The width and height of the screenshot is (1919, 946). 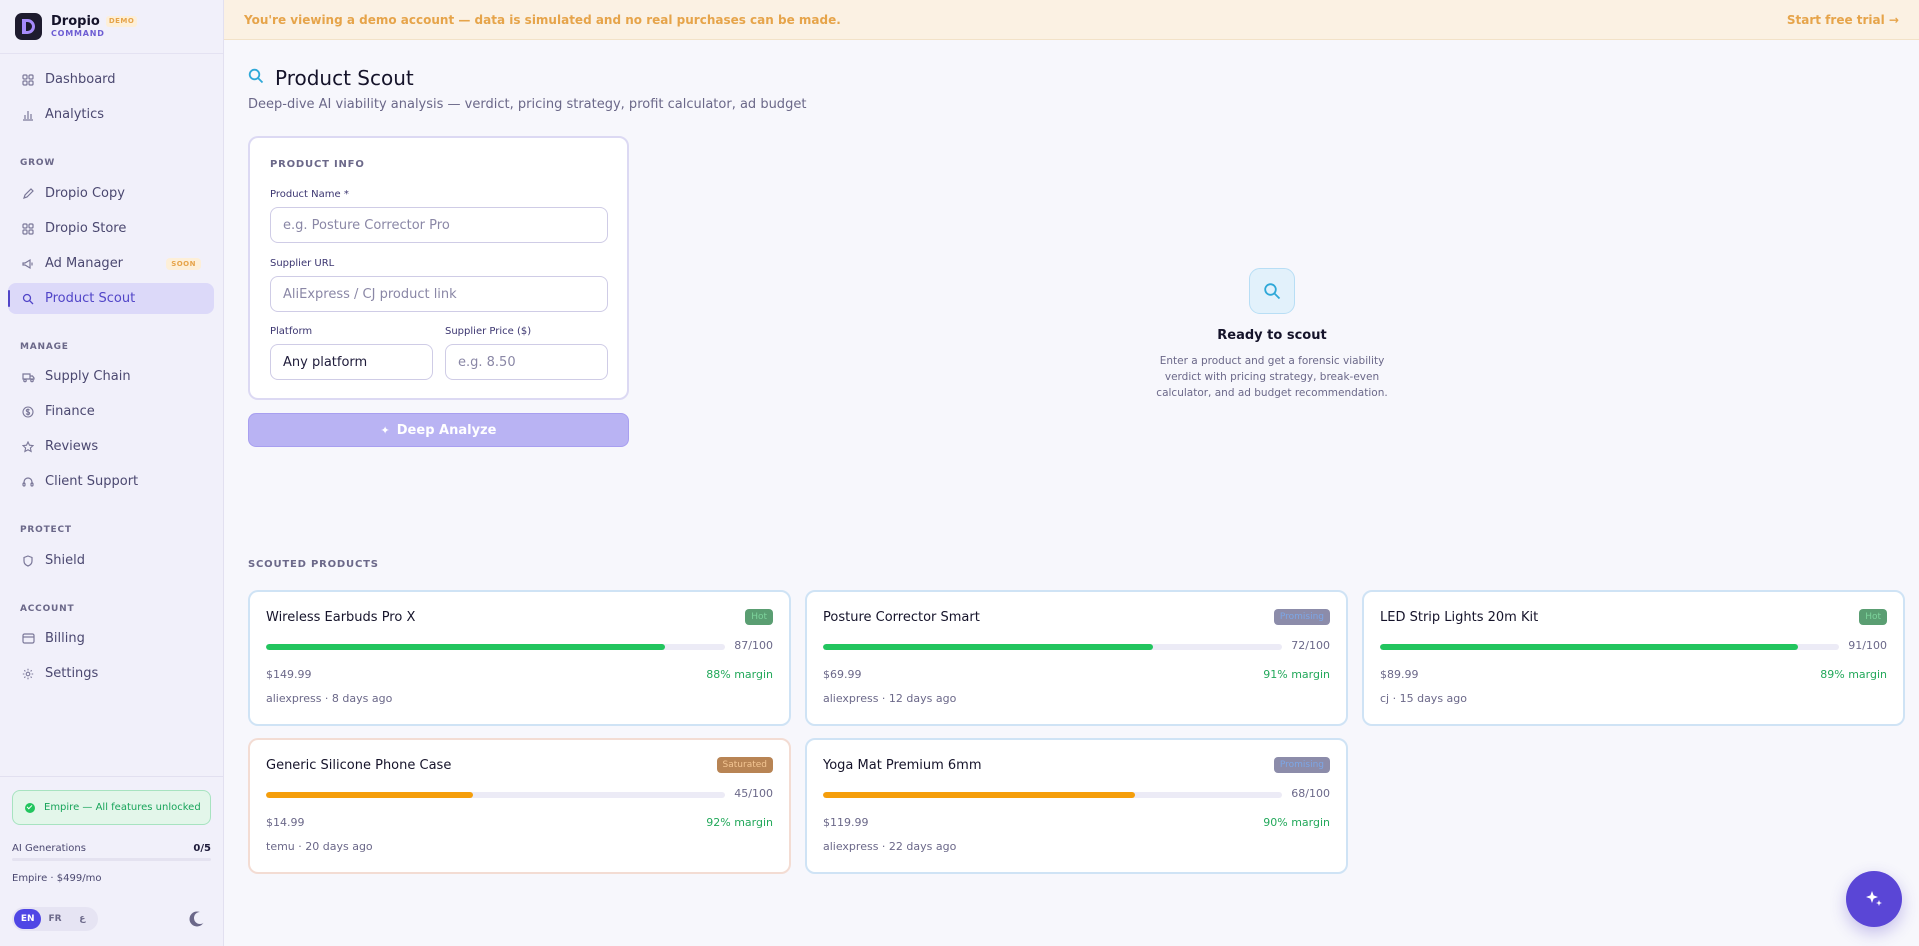 What do you see at coordinates (111, 673) in the screenshot?
I see `nav-settings: Settings` at bounding box center [111, 673].